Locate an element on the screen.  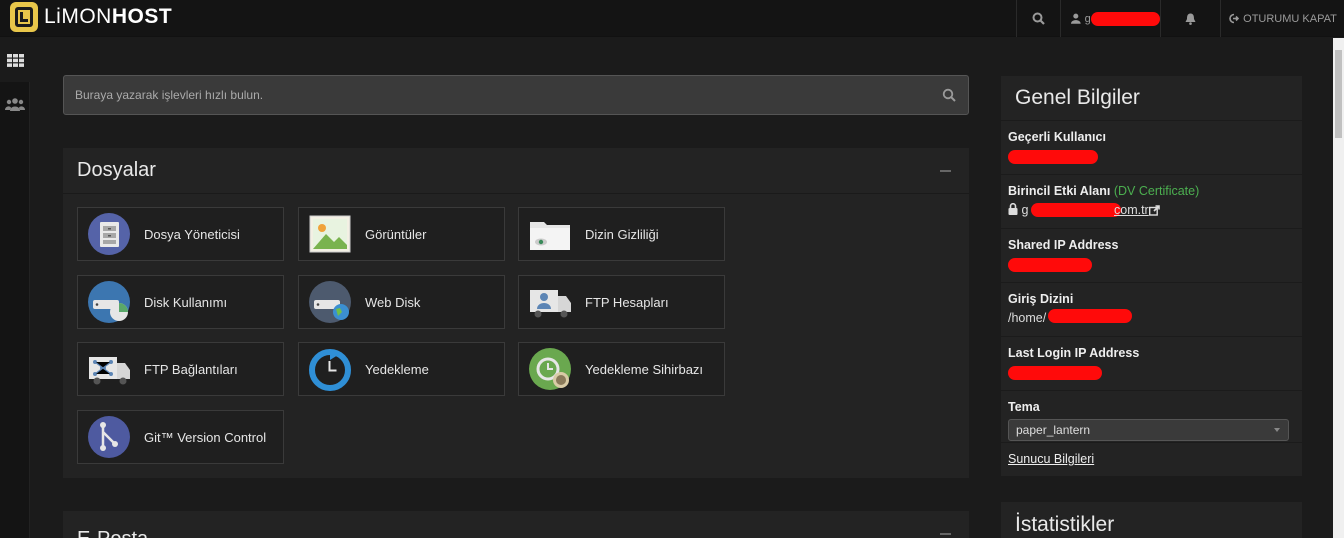
dv-certificate-link: DV Certificate is located at coordinates (1156, 191).